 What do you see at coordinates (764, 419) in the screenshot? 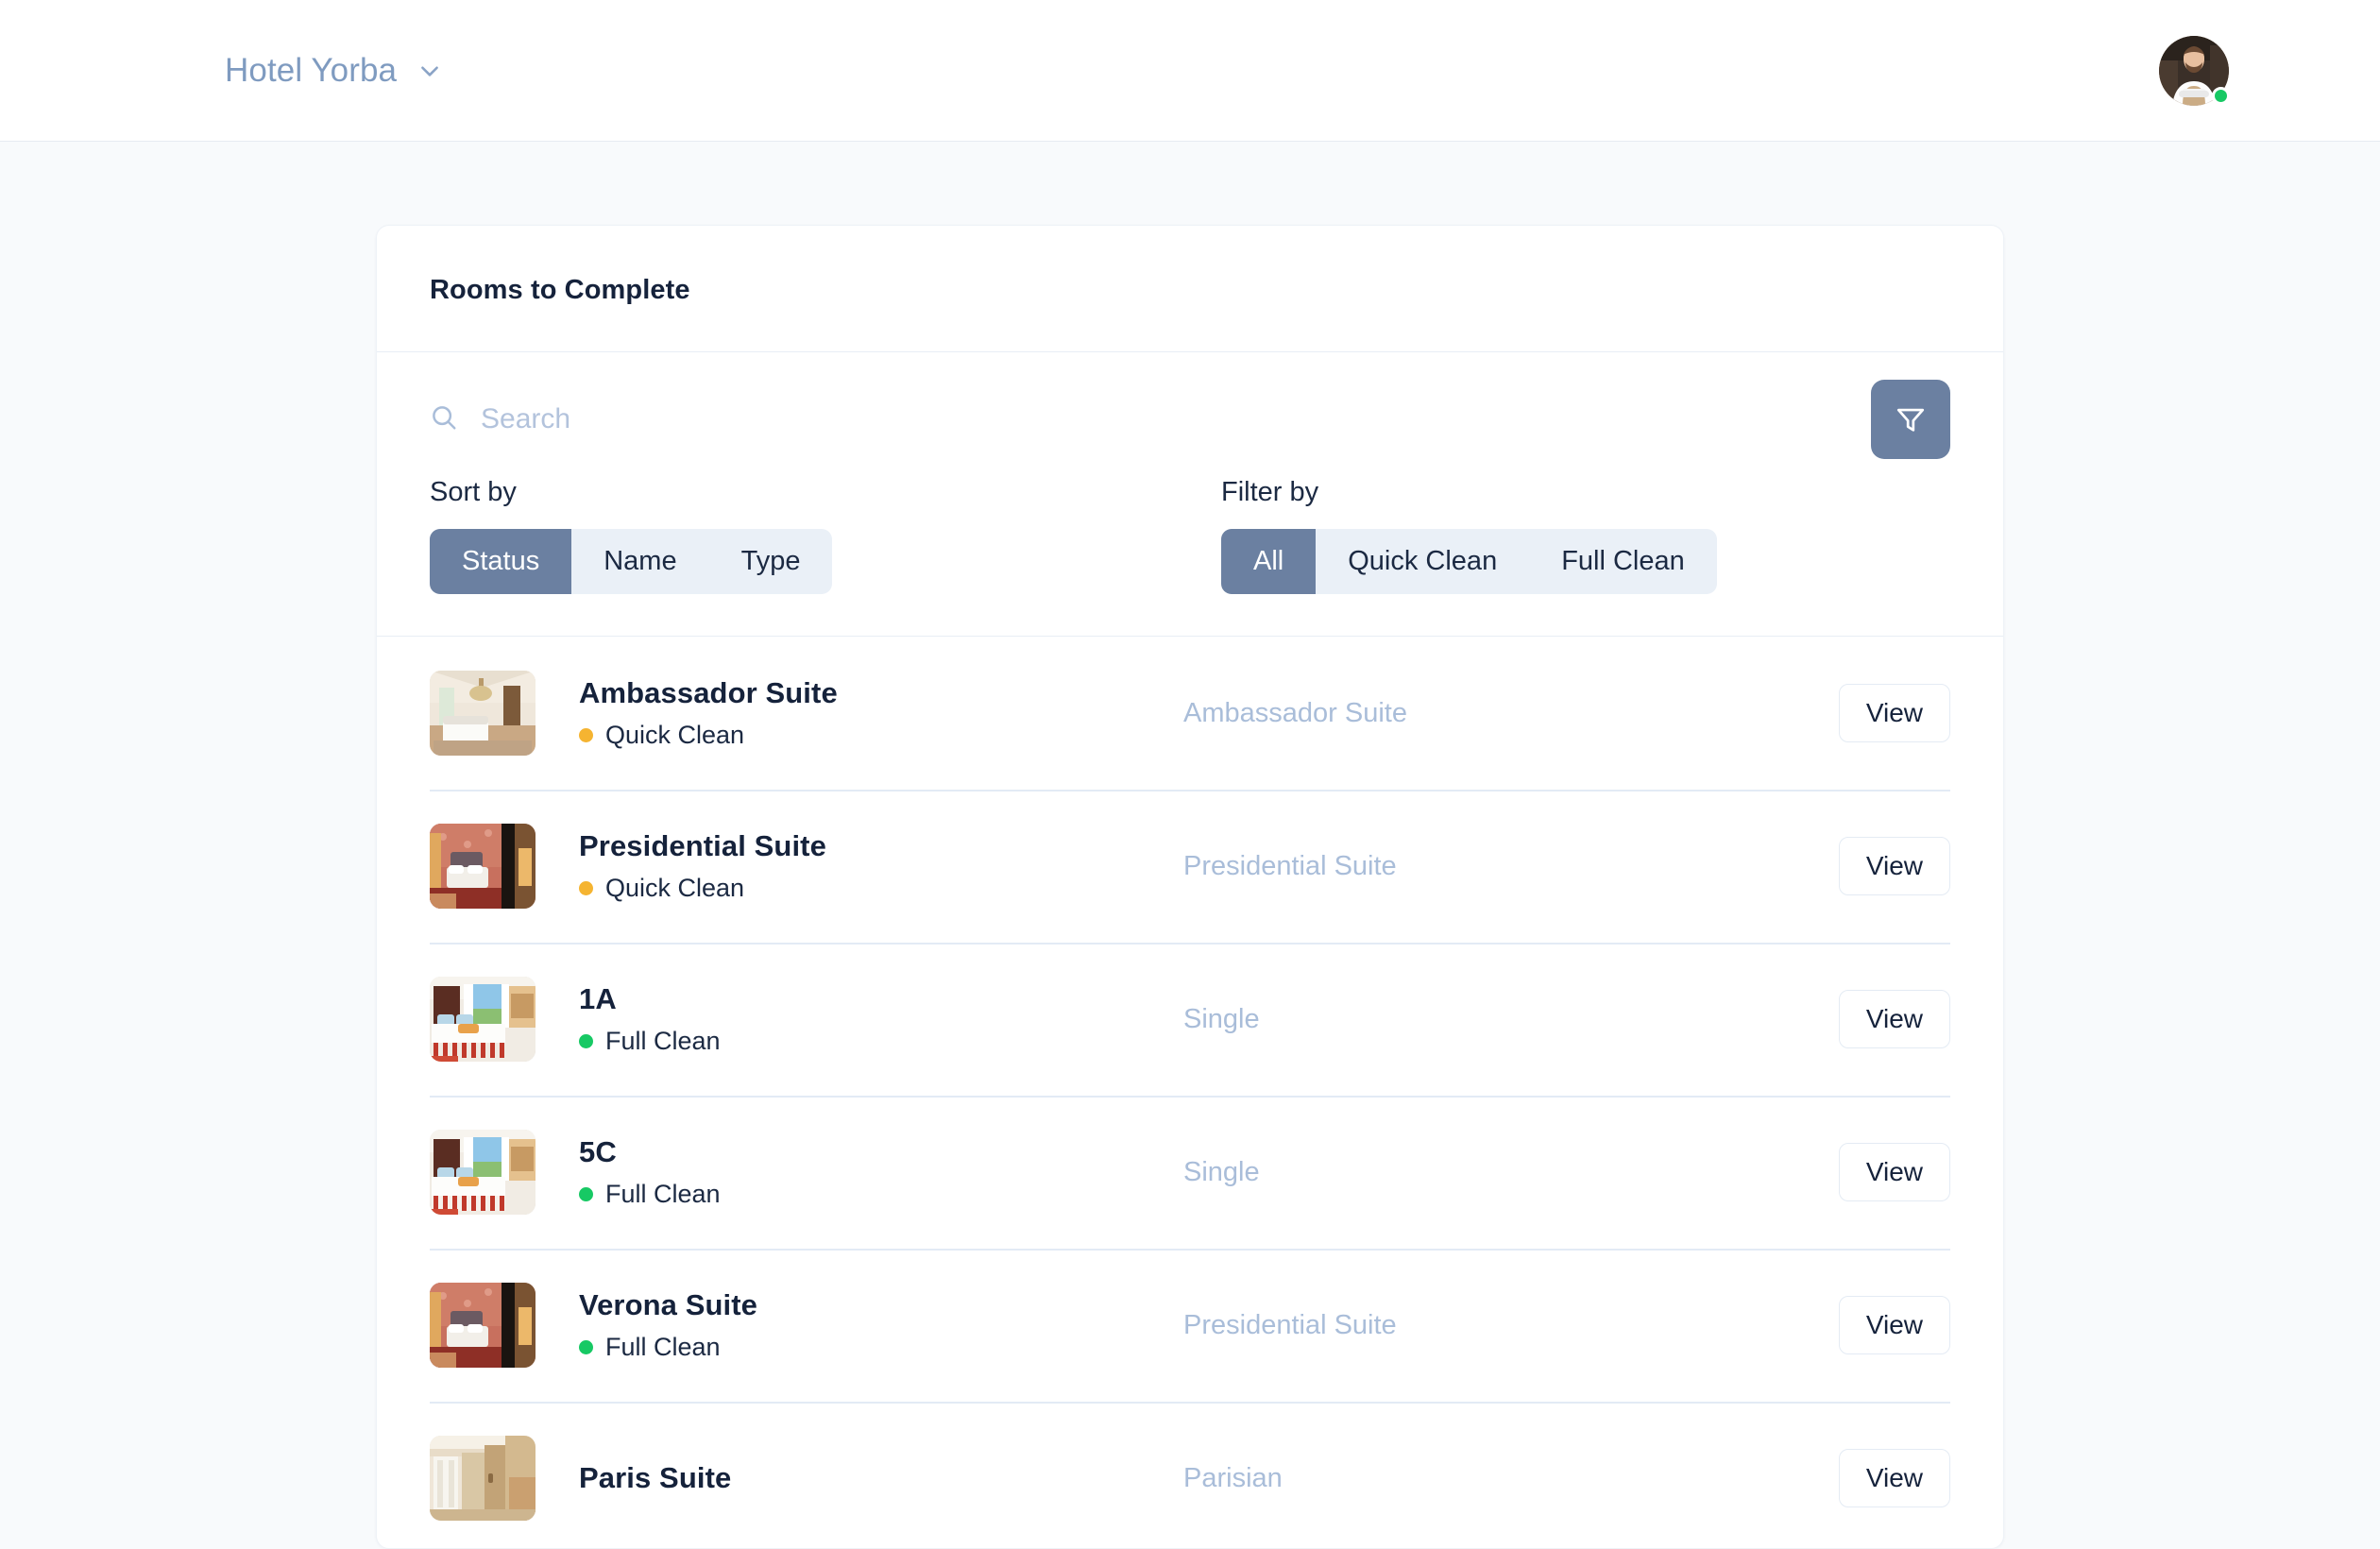
I see `search-input` at bounding box center [764, 419].